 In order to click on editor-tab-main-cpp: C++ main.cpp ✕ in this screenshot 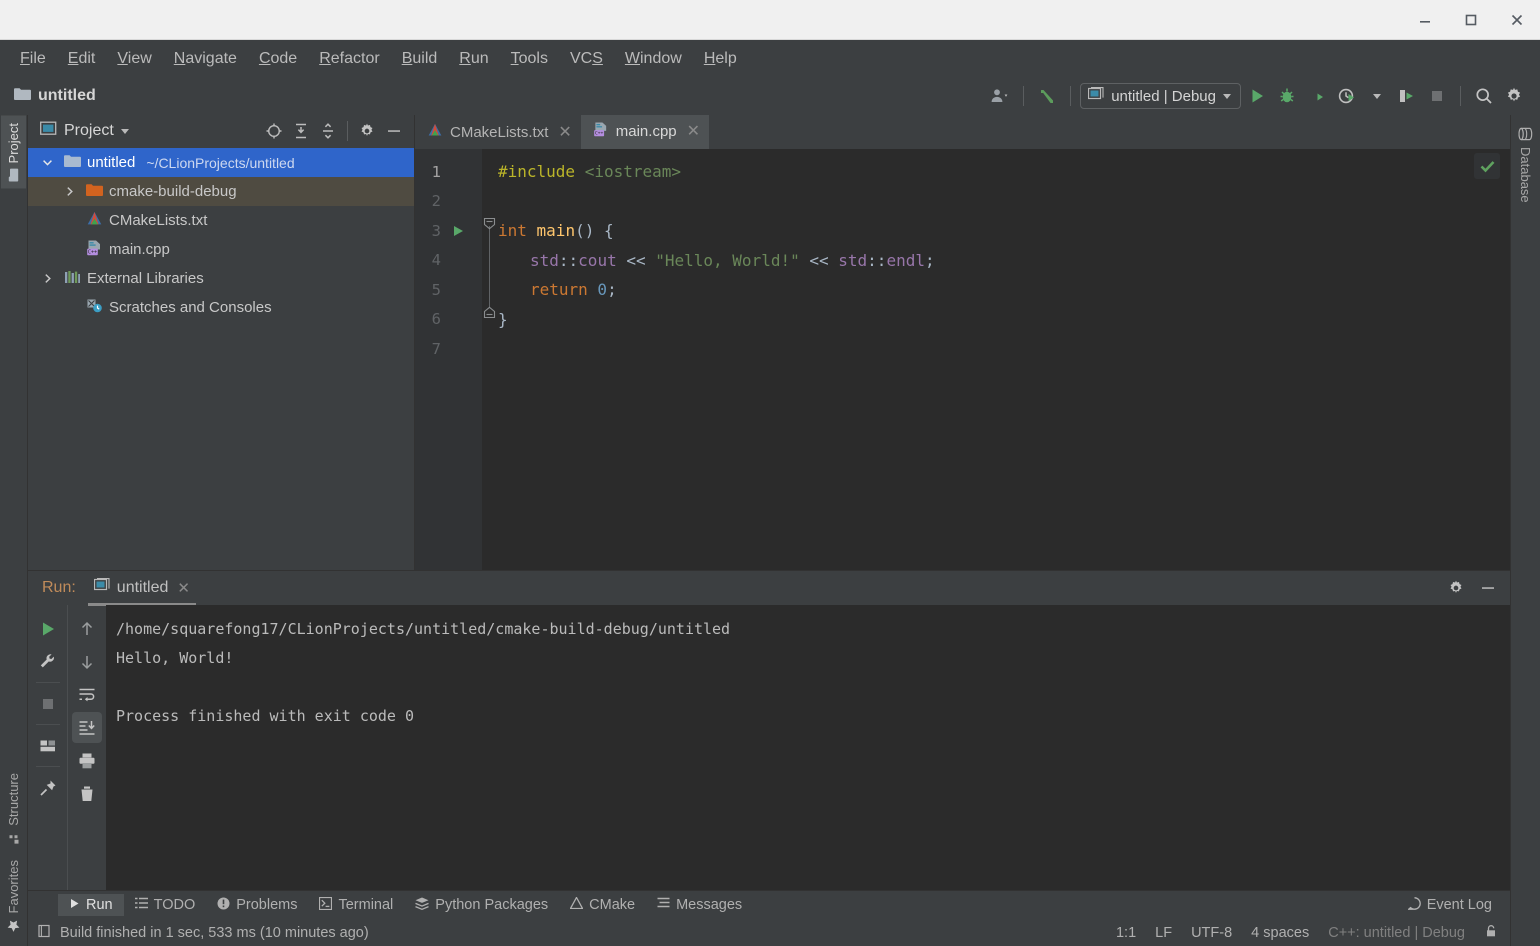, I will do `click(645, 132)`.